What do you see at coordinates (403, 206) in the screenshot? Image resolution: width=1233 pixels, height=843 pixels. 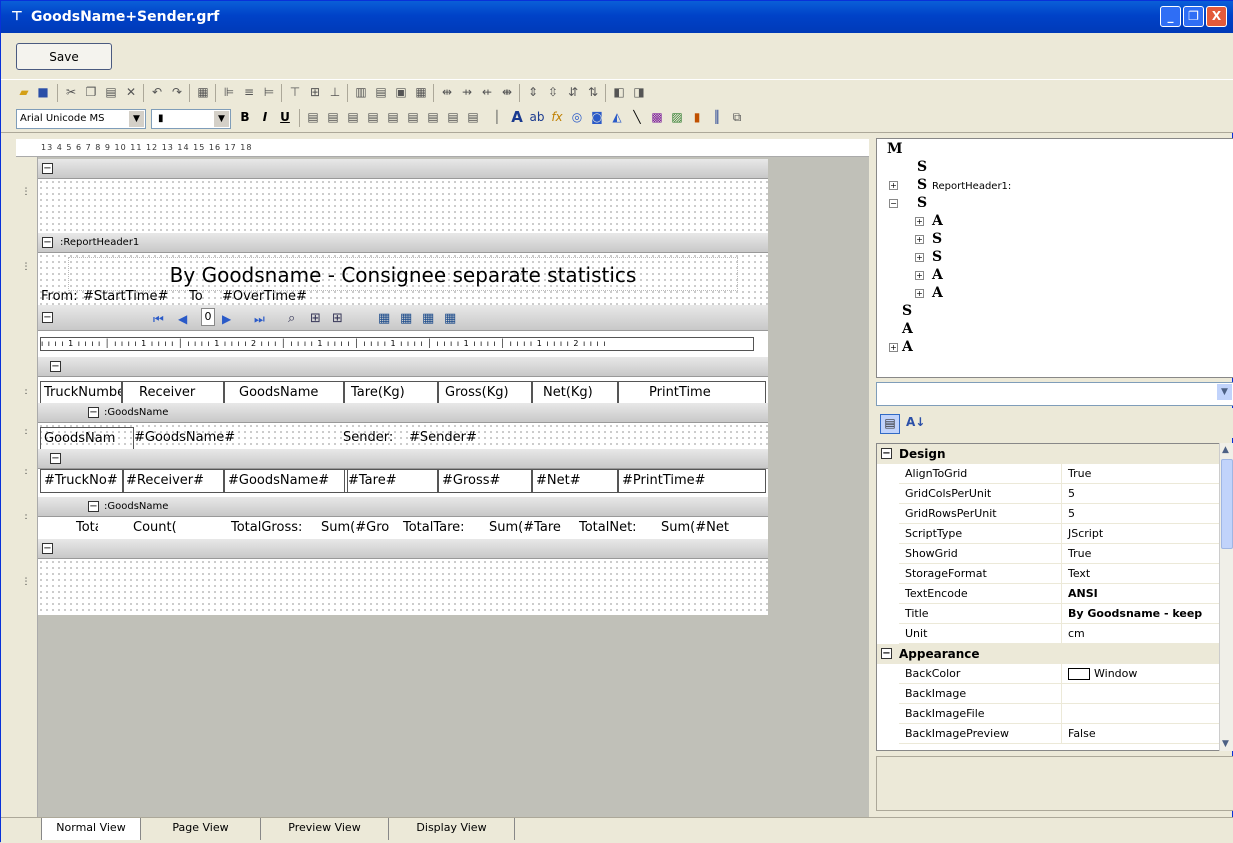 I see `page-header-band` at bounding box center [403, 206].